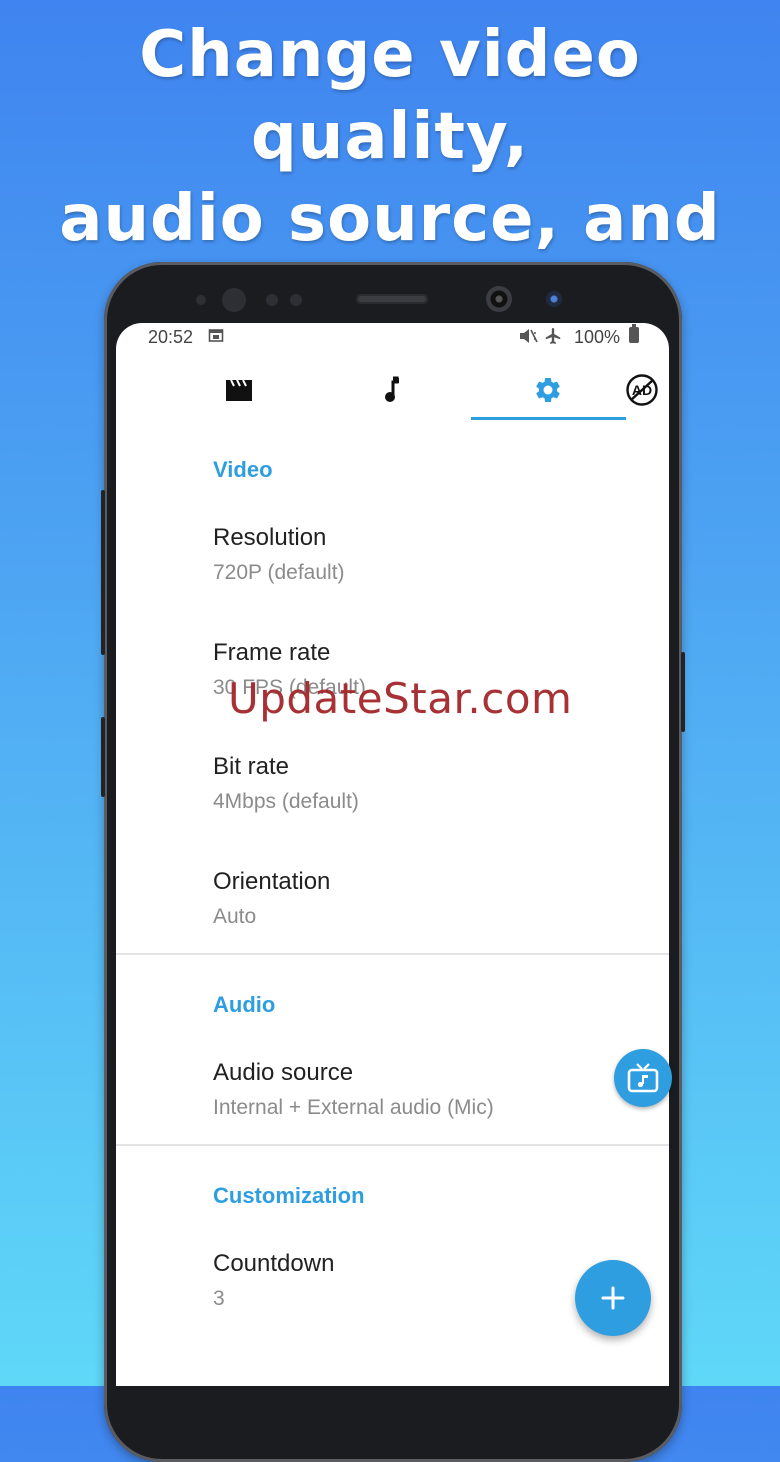 The height and width of the screenshot is (1462, 780). I want to click on selected-tab-indicator, so click(548, 418).